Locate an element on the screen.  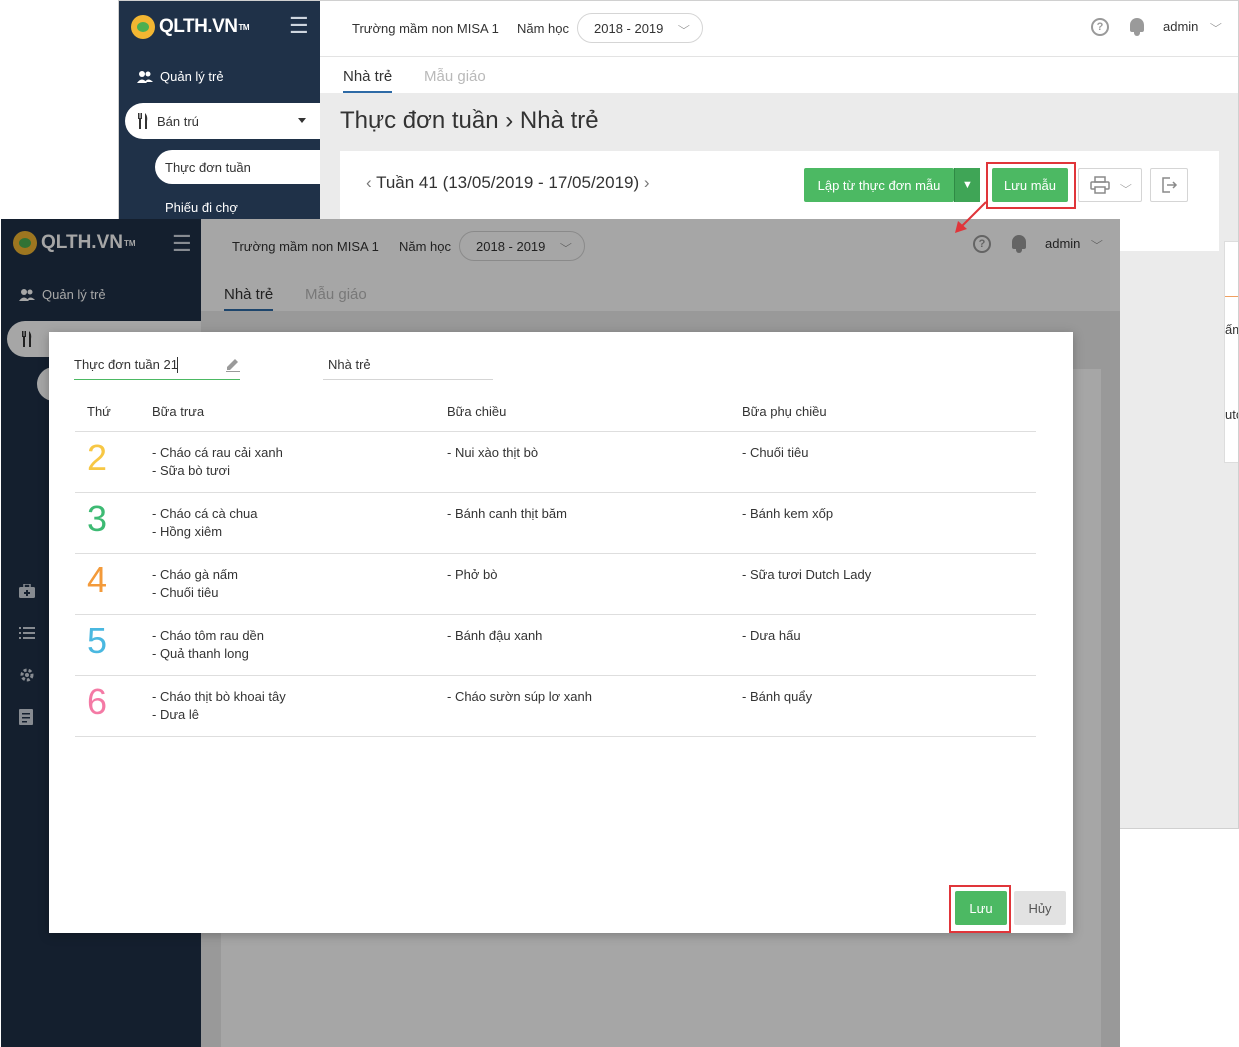
day-number: 5 is located at coordinates (113, 645).